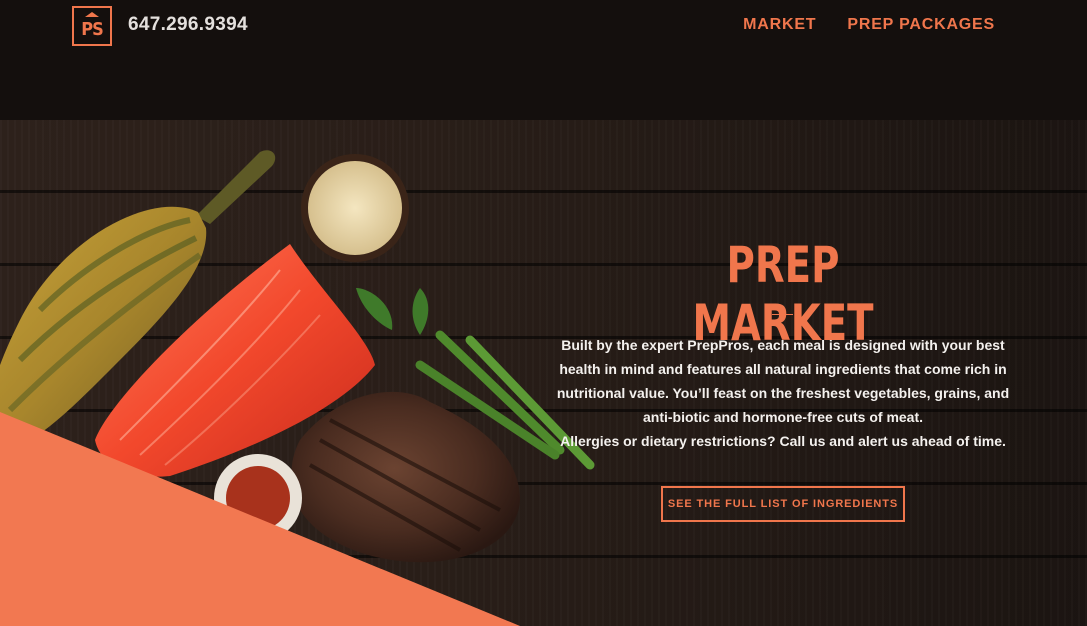 The height and width of the screenshot is (626, 1087). What do you see at coordinates (783, 504) in the screenshot?
I see `ingredients-list-button: SEE THE FULL LIST OF INGREDIENTS` at bounding box center [783, 504].